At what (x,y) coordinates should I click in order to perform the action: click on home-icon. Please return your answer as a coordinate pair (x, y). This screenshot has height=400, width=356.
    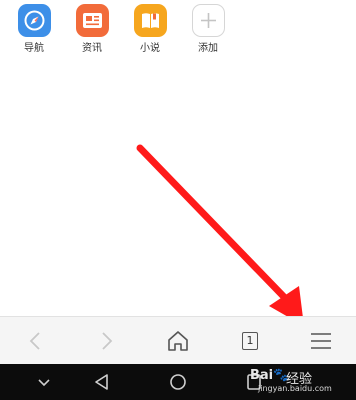
    Looking at the image, I should click on (178, 341).